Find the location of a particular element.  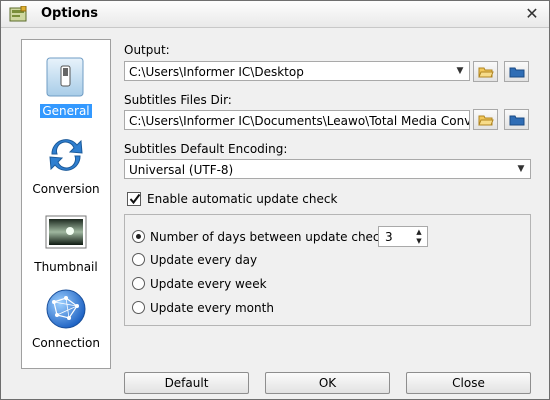

output-path-value: C:\Users\Informer IC\Desktop is located at coordinates (216, 72).